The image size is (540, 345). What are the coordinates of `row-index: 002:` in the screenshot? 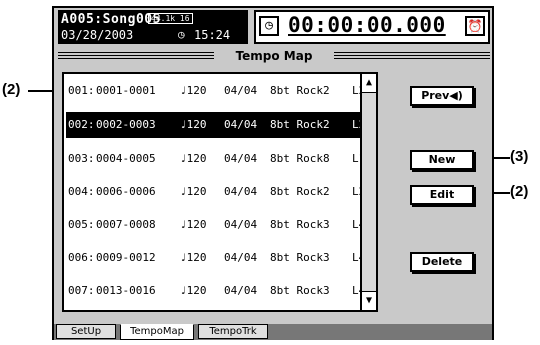 It's located at (81, 124).